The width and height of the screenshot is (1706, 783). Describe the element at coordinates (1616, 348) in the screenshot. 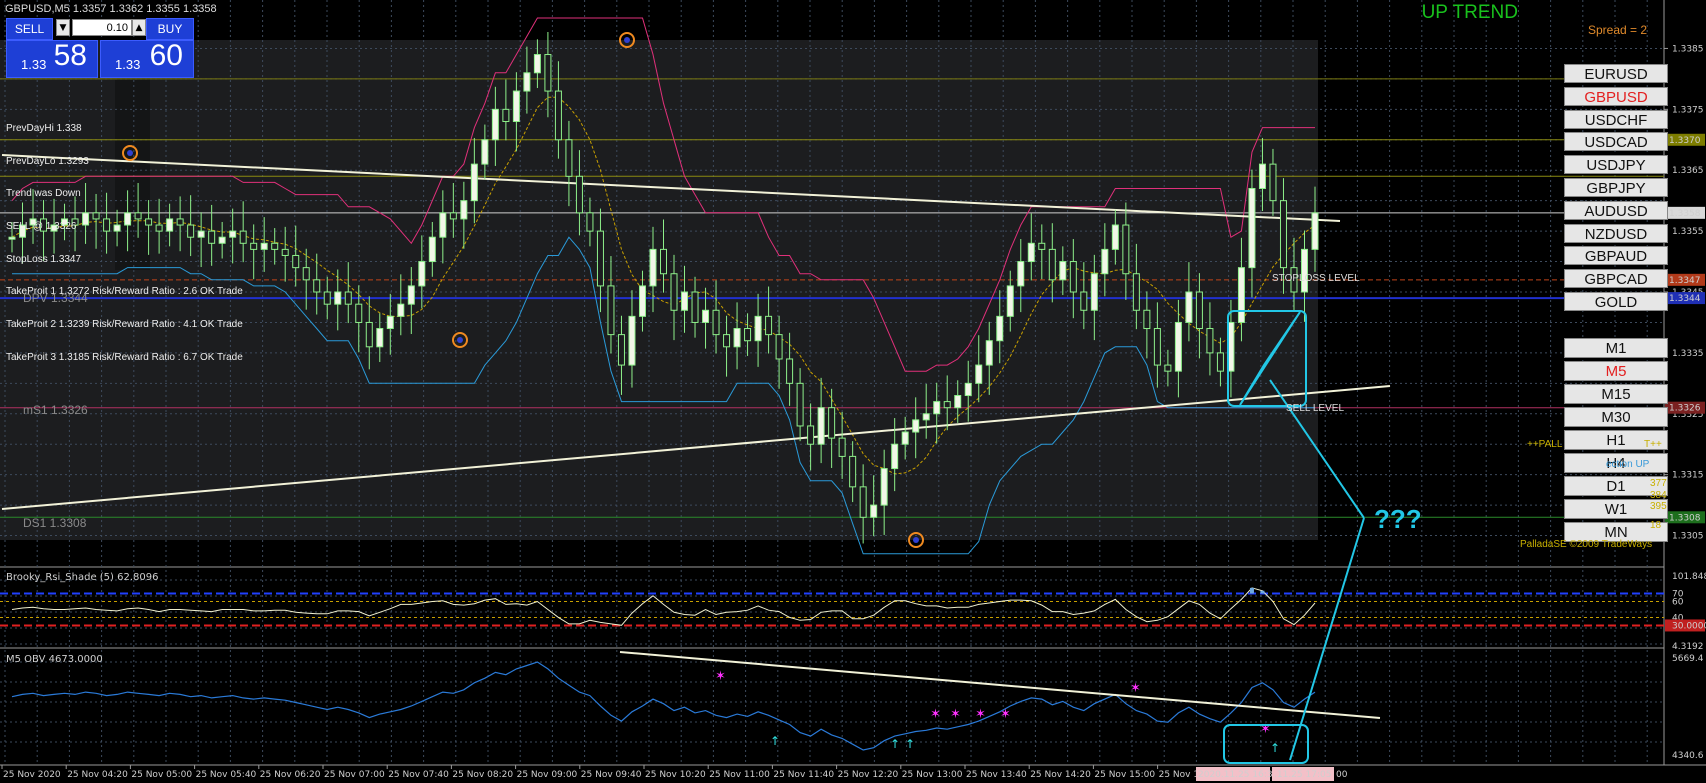

I see `timeframe-button-m1: M1` at that location.